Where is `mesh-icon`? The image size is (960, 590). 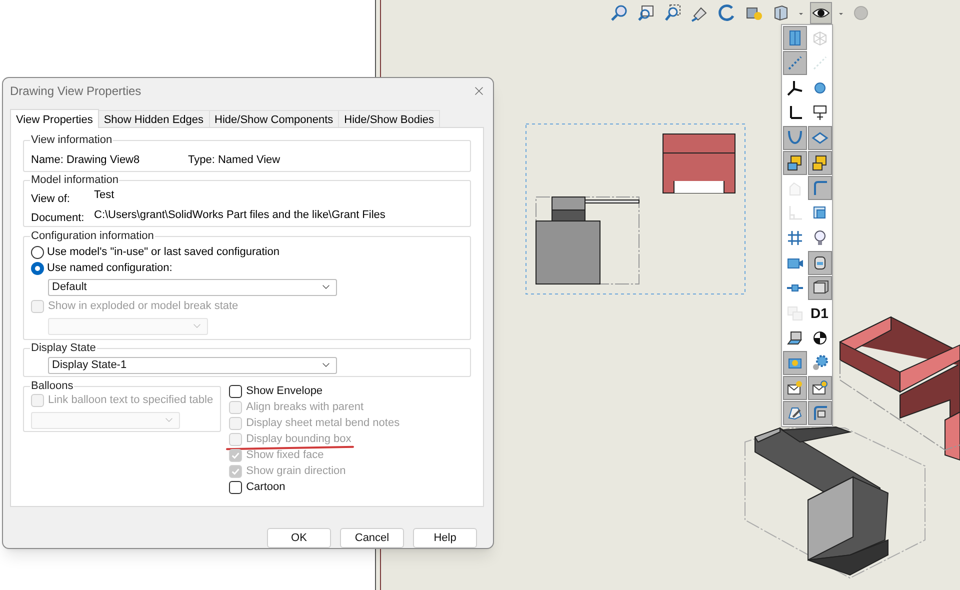 mesh-icon is located at coordinates (819, 38).